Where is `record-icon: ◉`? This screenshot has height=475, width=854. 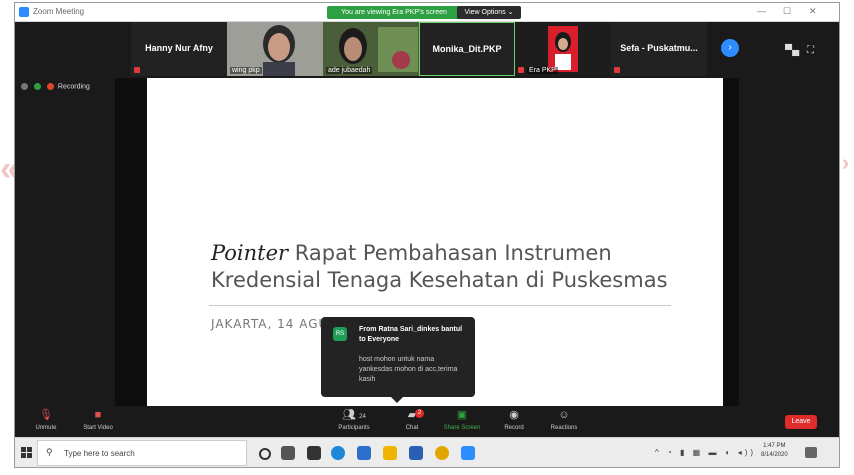 record-icon: ◉ is located at coordinates (514, 415).